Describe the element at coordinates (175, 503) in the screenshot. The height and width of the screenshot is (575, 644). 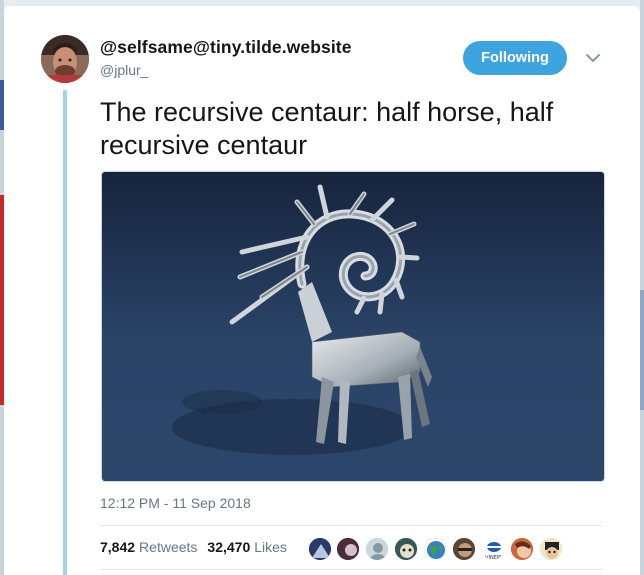
I see `tweet-timestamp: 12:12 PM - 11 Sep 2018` at that location.